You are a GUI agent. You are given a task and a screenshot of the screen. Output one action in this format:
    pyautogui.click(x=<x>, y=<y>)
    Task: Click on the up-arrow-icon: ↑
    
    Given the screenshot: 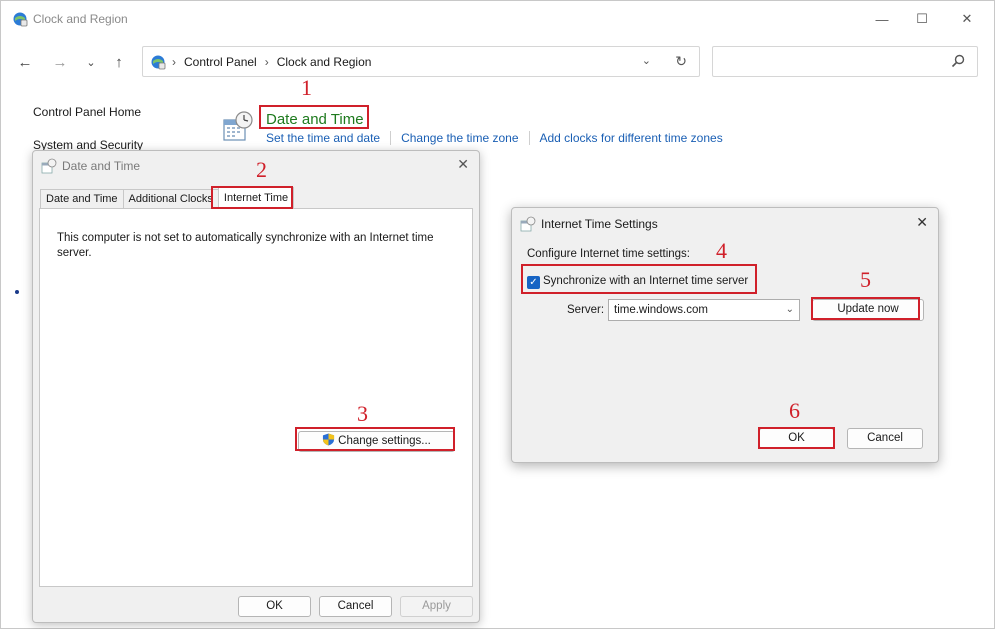 What is the action you would take?
    pyautogui.click(x=119, y=62)
    